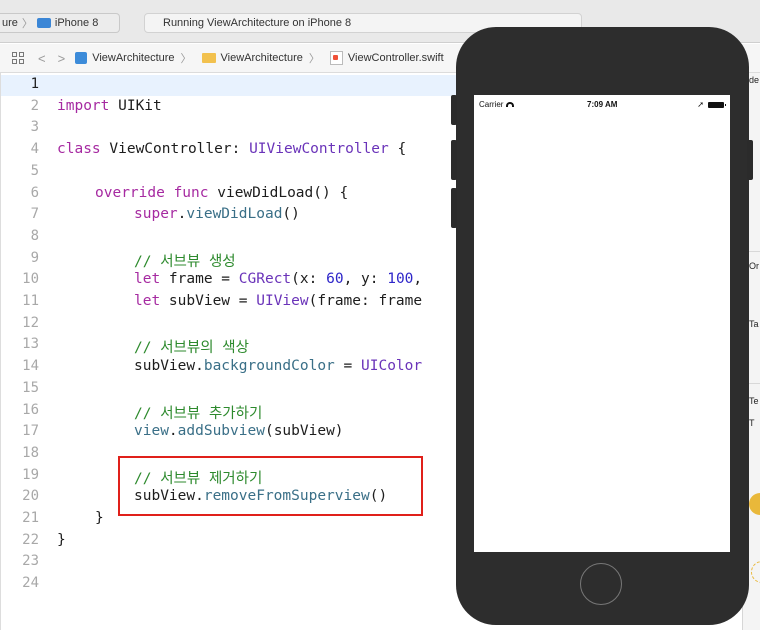 This screenshot has width=760, height=630. I want to click on grid-icon, so click(18, 58).